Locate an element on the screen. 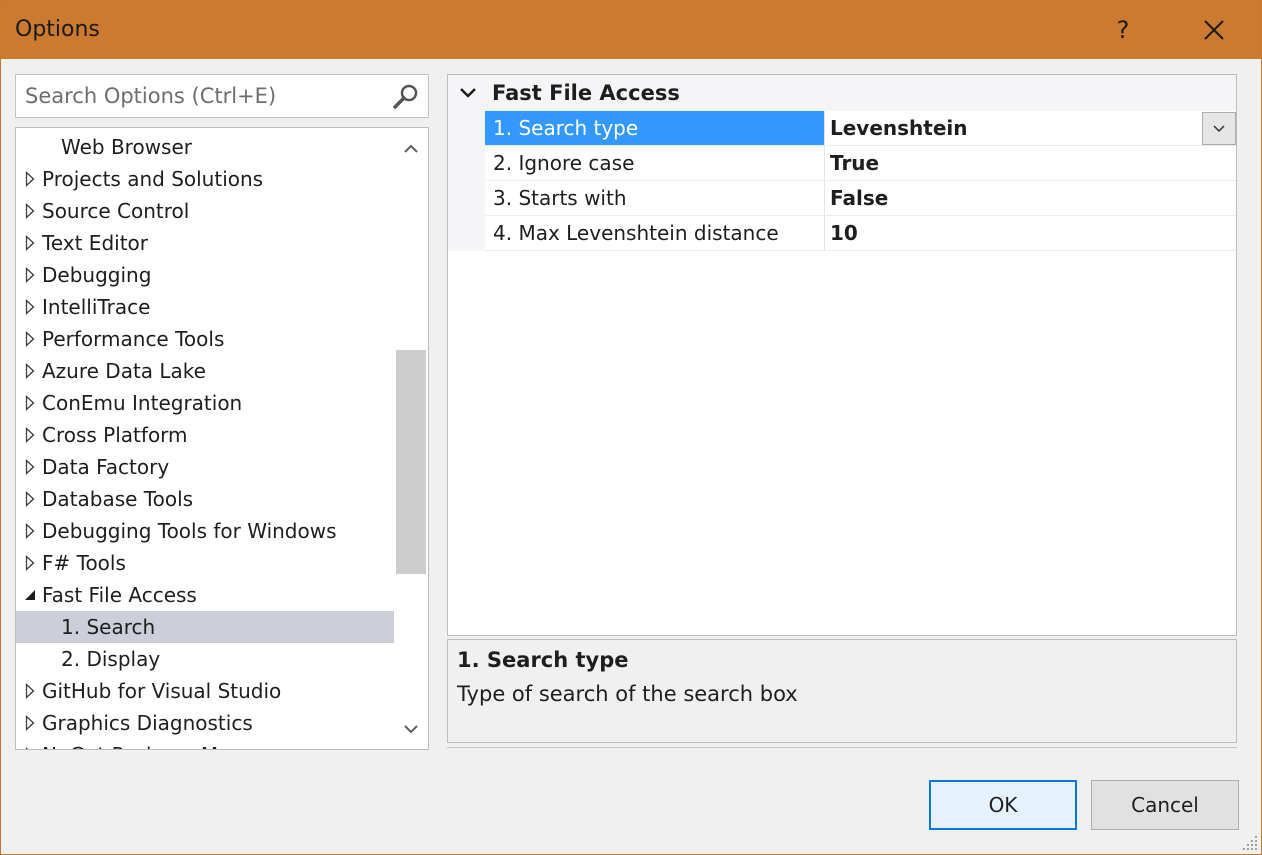  tree-item-label: Text Editor is located at coordinates (95, 243).